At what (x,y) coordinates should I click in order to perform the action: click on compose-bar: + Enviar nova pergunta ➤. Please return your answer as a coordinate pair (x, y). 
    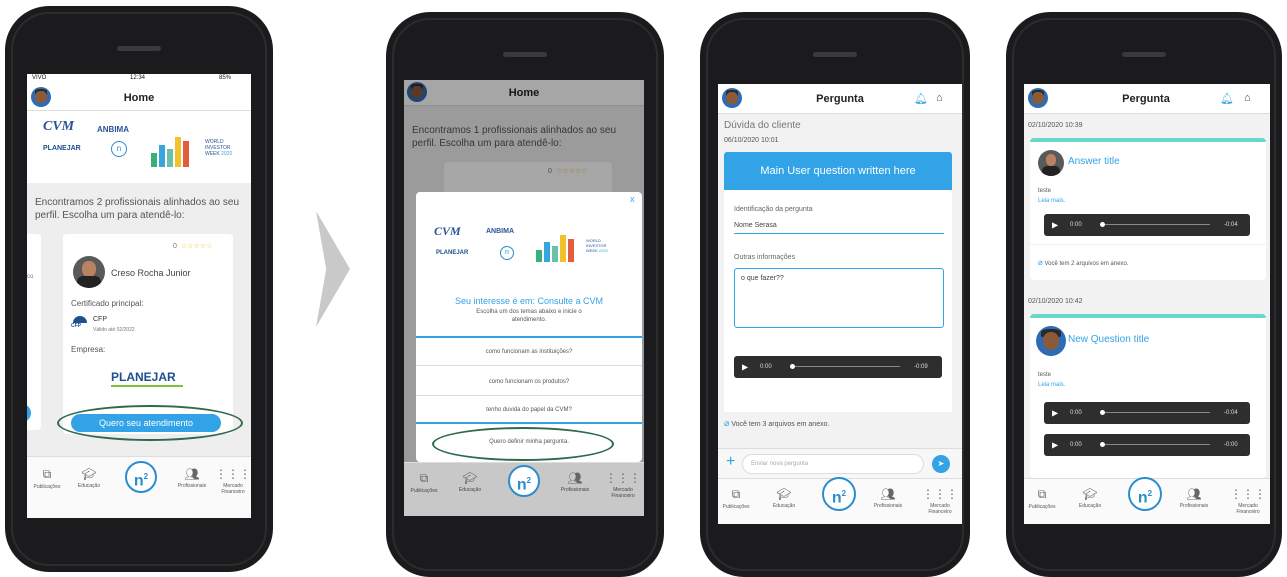
    Looking at the image, I should click on (840, 463).